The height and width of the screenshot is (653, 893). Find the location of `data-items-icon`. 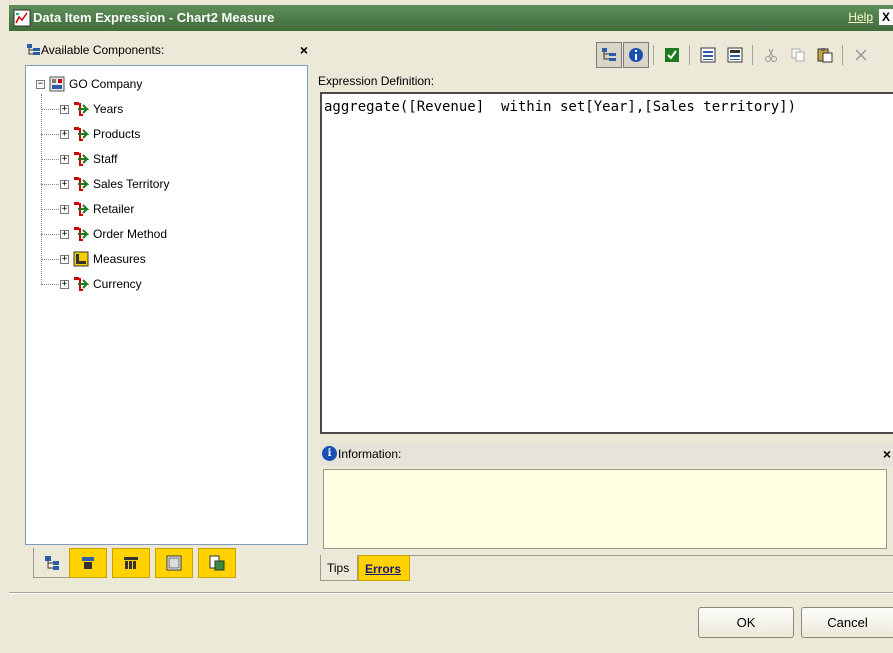

data-items-icon is located at coordinates (88, 563).